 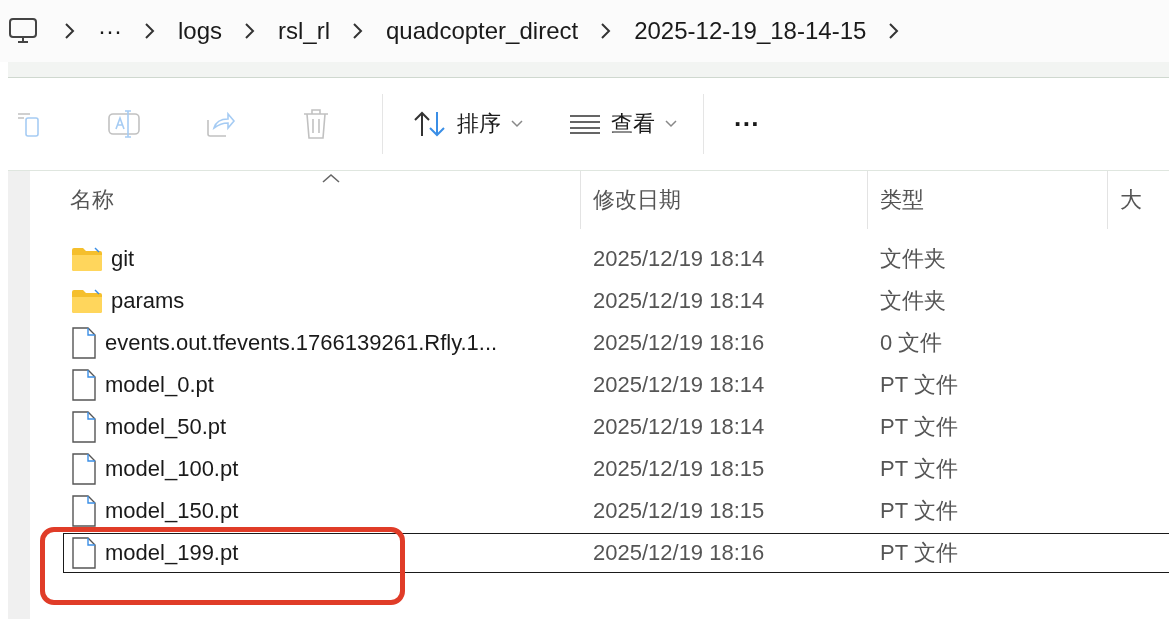 I want to click on file-row: model_150.pt 2025/12/19 18:15 PT 文件, so click(x=616, y=511).